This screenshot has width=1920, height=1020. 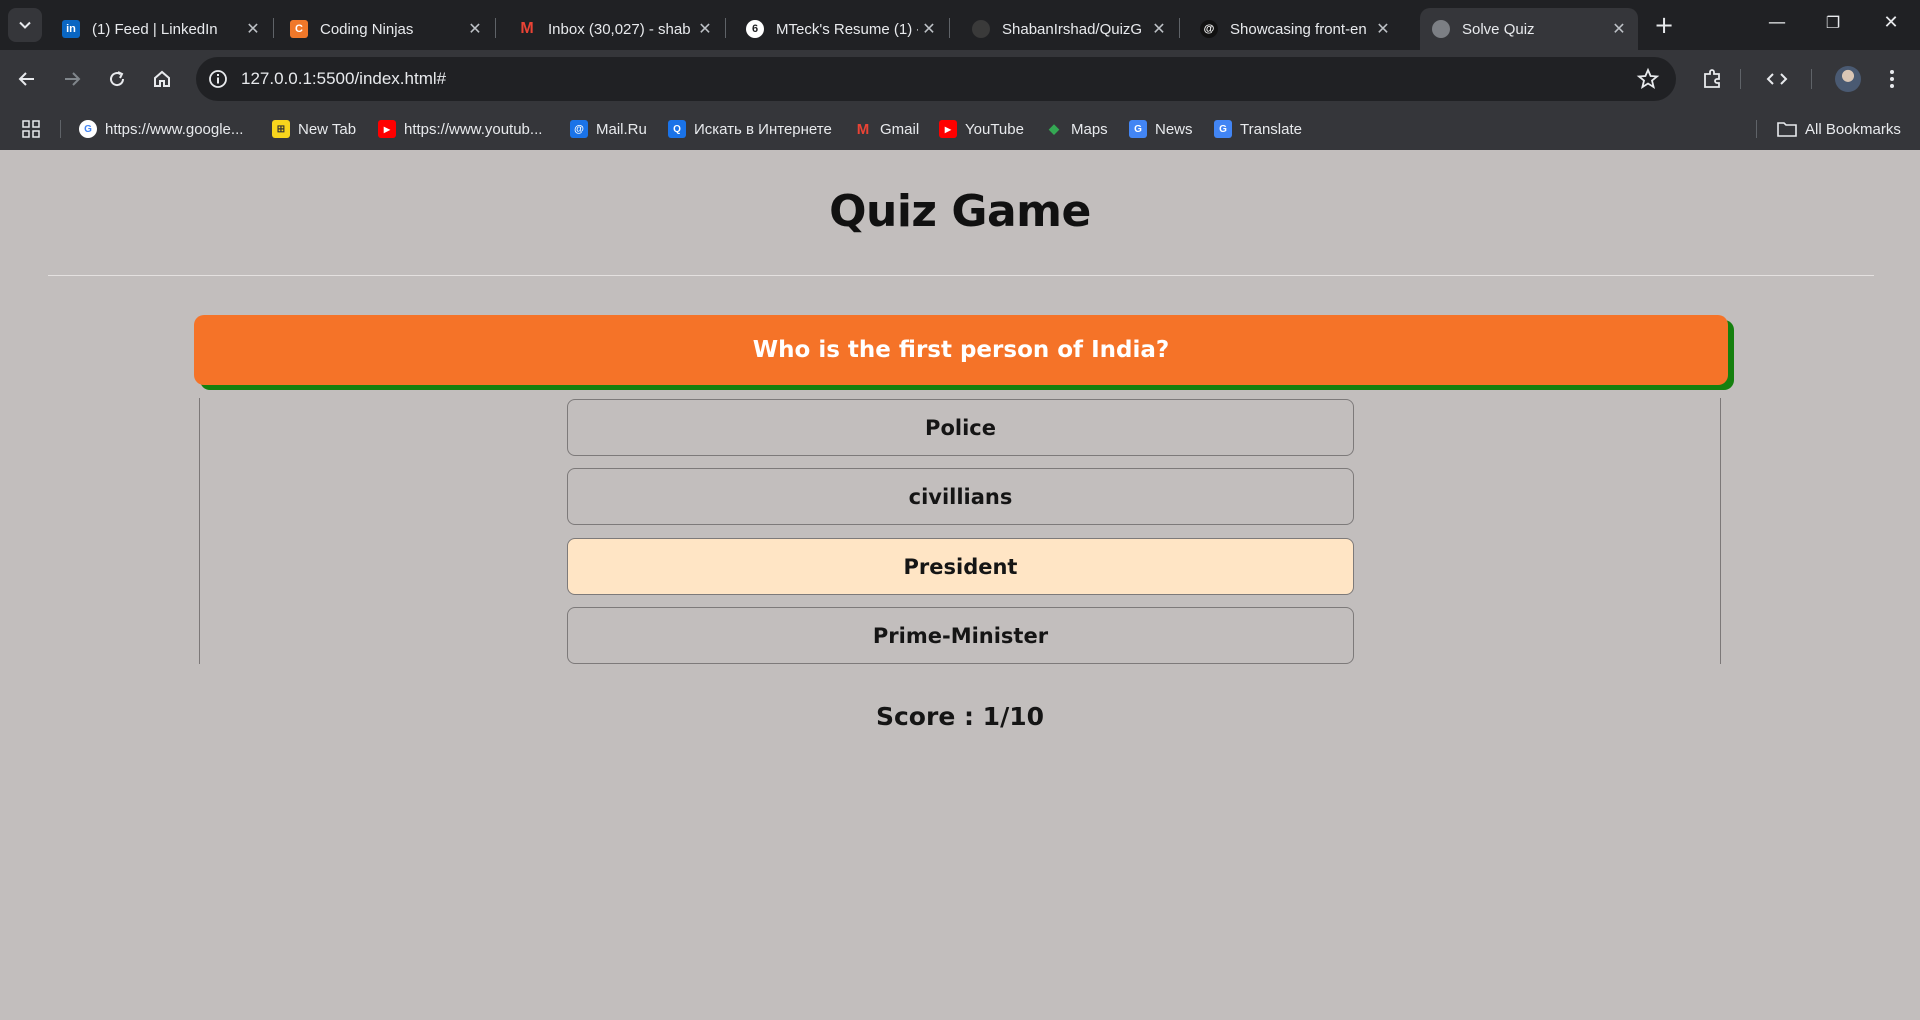 What do you see at coordinates (1529, 29) in the screenshot?
I see `tab-solve-quiz: Solve Quiz ✕` at bounding box center [1529, 29].